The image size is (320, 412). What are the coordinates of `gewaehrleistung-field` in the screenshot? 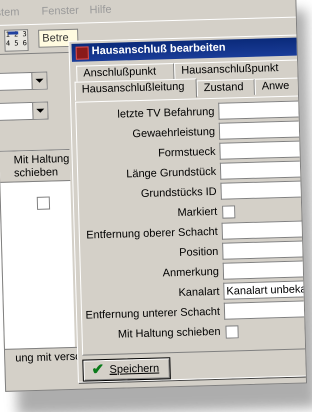 It's located at (263, 129).